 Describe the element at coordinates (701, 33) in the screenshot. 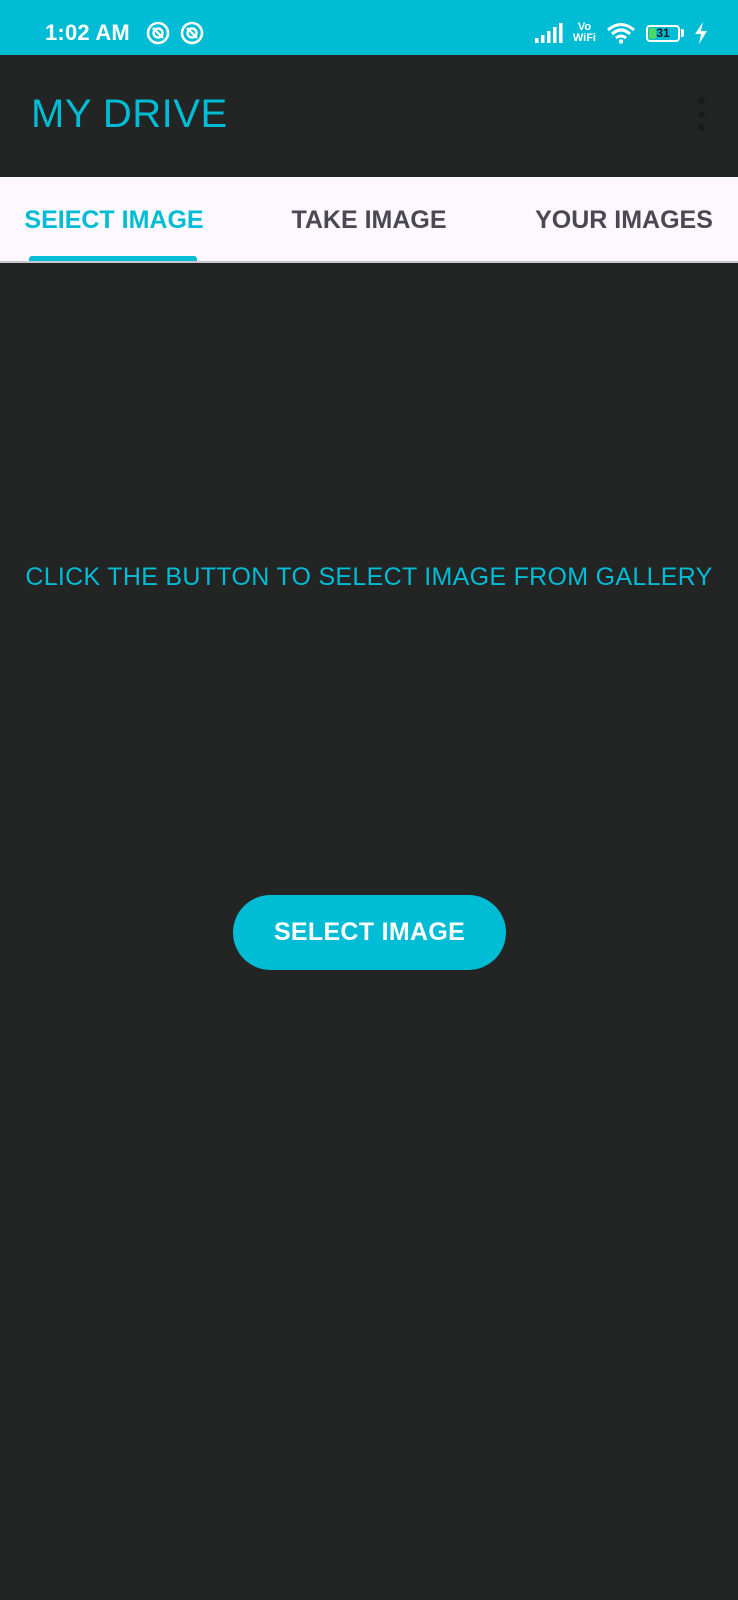

I see `charging-icon` at that location.